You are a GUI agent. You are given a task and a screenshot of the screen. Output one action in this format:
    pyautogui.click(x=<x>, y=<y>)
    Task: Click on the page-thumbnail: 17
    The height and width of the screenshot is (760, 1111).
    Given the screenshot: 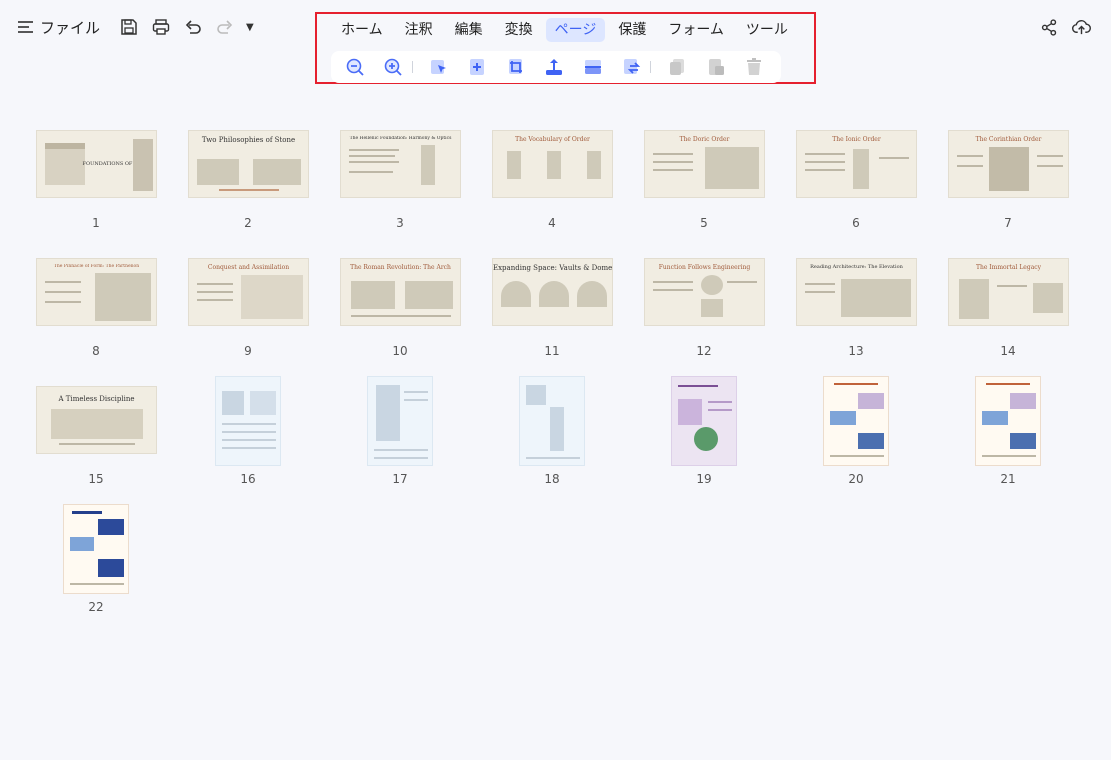 What is the action you would take?
    pyautogui.click(x=400, y=436)
    